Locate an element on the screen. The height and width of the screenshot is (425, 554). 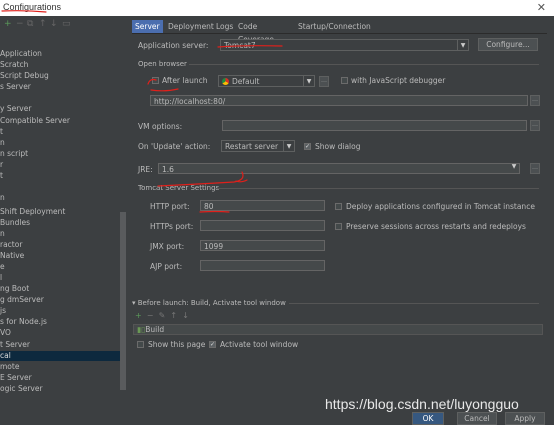
after-launch-mark is located at coordinates (163, 85).